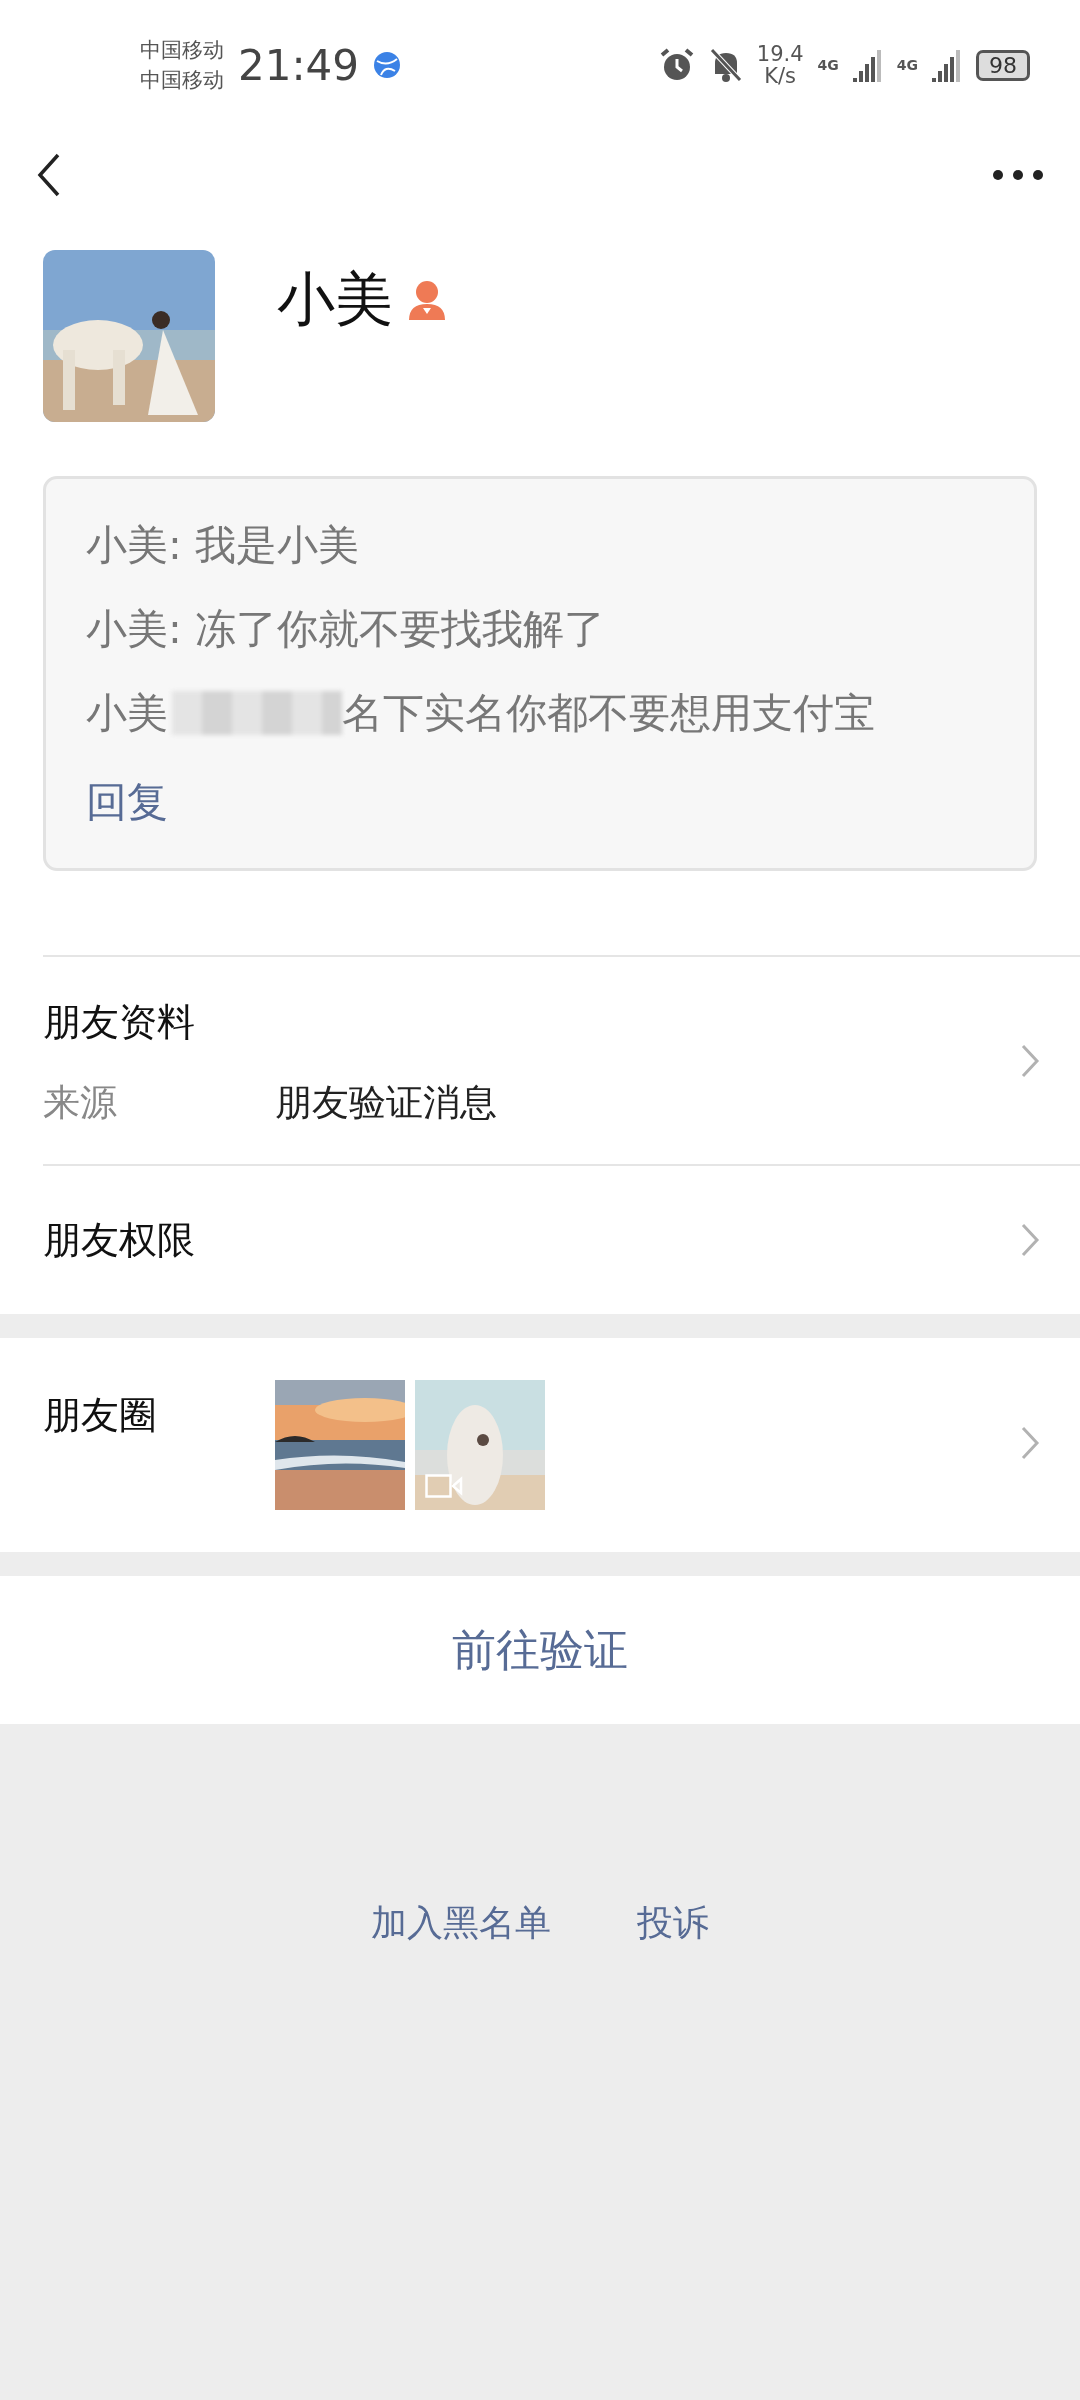 The width and height of the screenshot is (1080, 2400). I want to click on message-text: 小美: 冻了你就不要找我解了, so click(345, 629).